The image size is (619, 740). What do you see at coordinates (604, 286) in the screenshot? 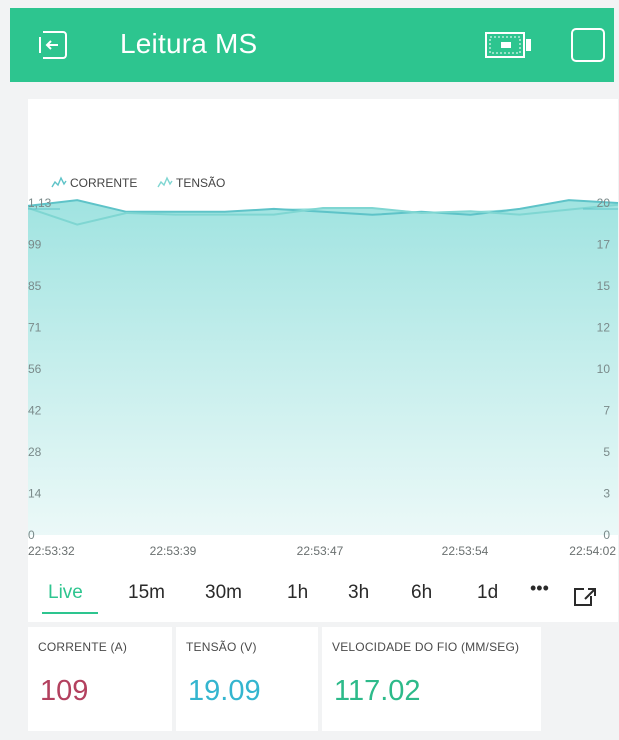
I see `y-right-tick-label: 15` at bounding box center [604, 286].